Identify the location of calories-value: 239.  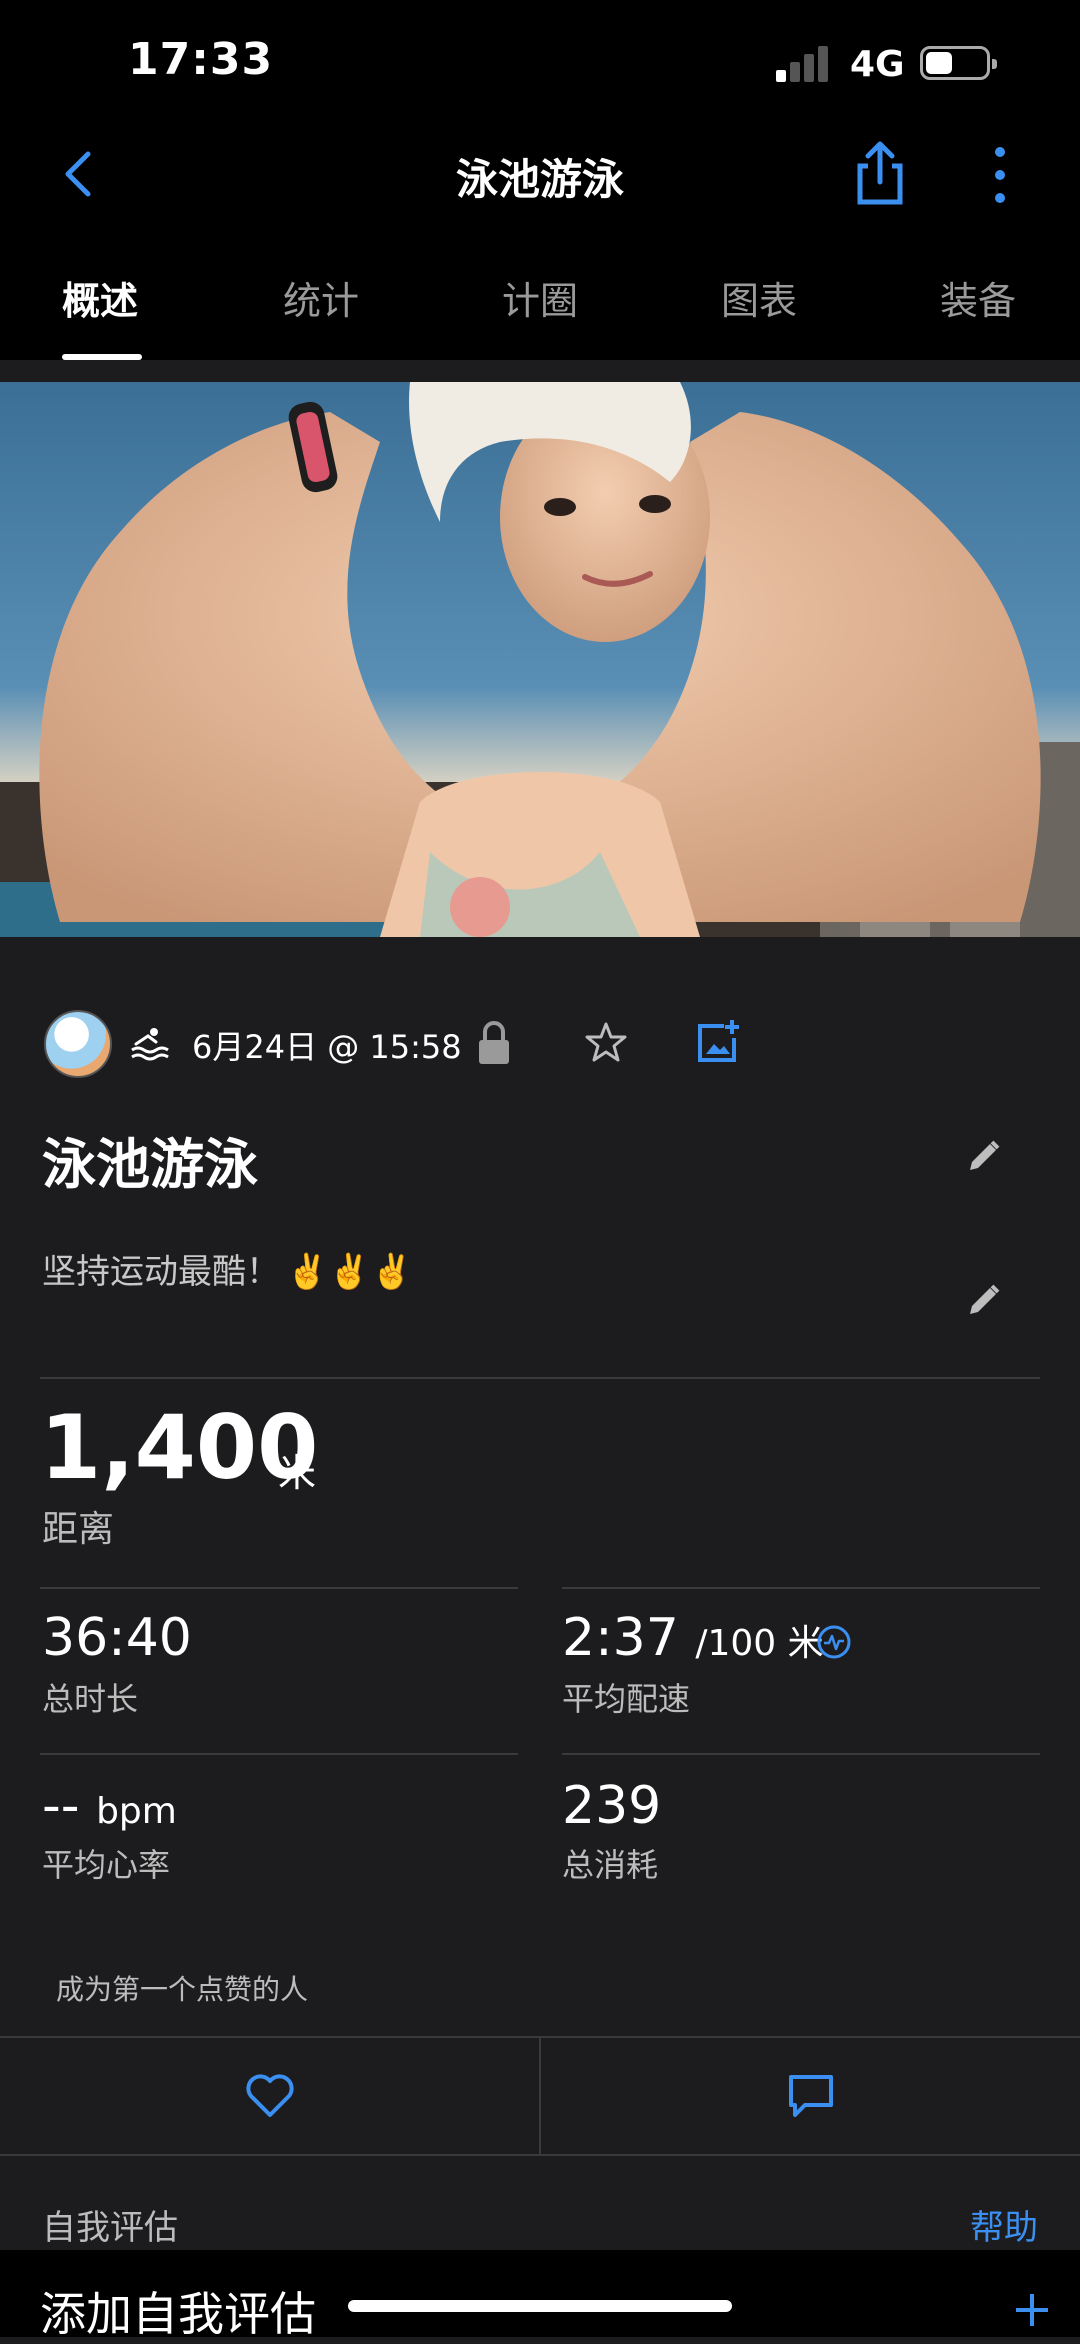
(612, 1806).